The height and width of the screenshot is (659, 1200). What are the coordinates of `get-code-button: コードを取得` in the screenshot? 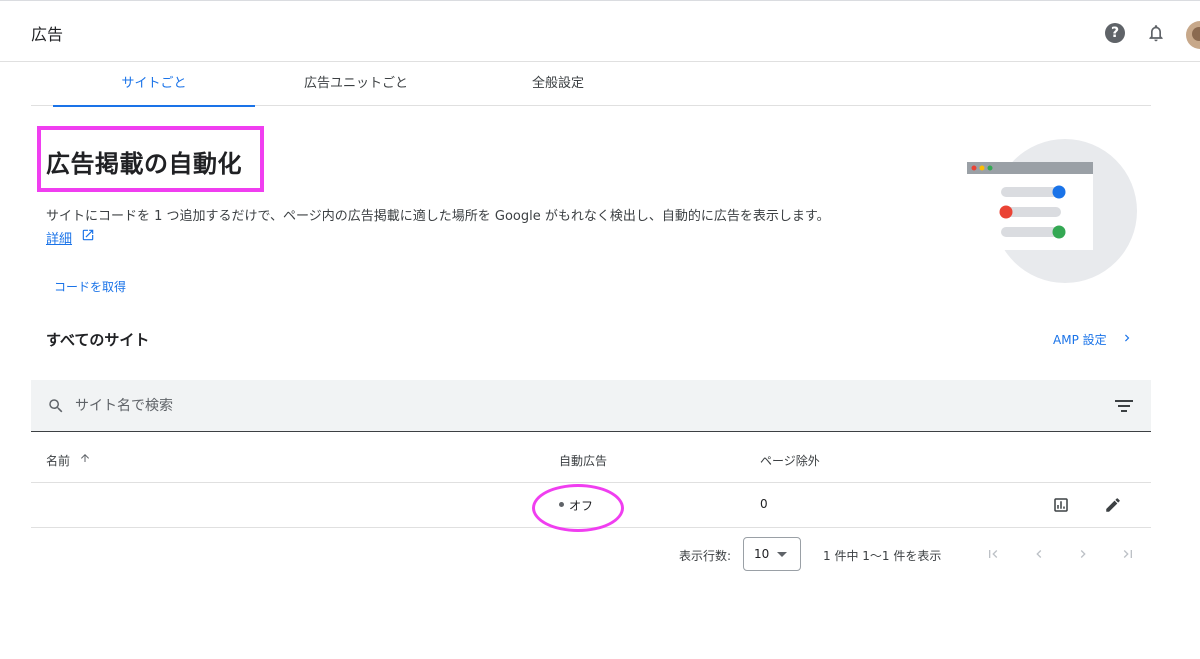 It's located at (90, 286).